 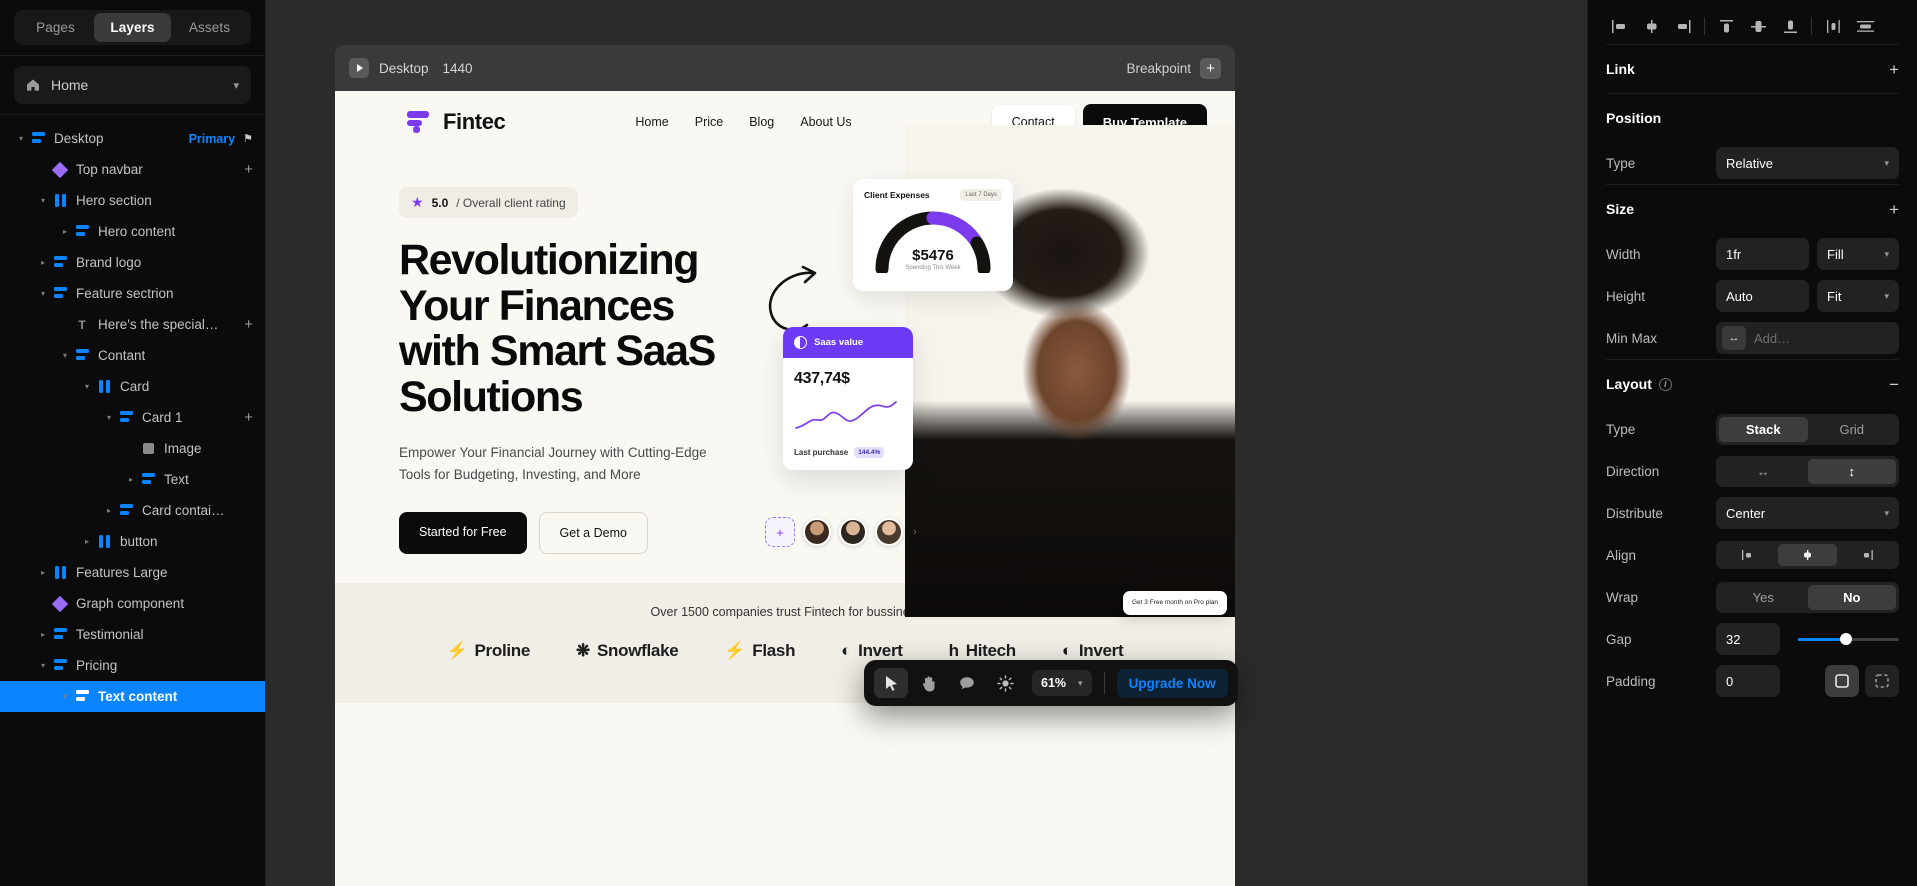 What do you see at coordinates (1894, 384) in the screenshot?
I see `collapse-layout-button: −` at bounding box center [1894, 384].